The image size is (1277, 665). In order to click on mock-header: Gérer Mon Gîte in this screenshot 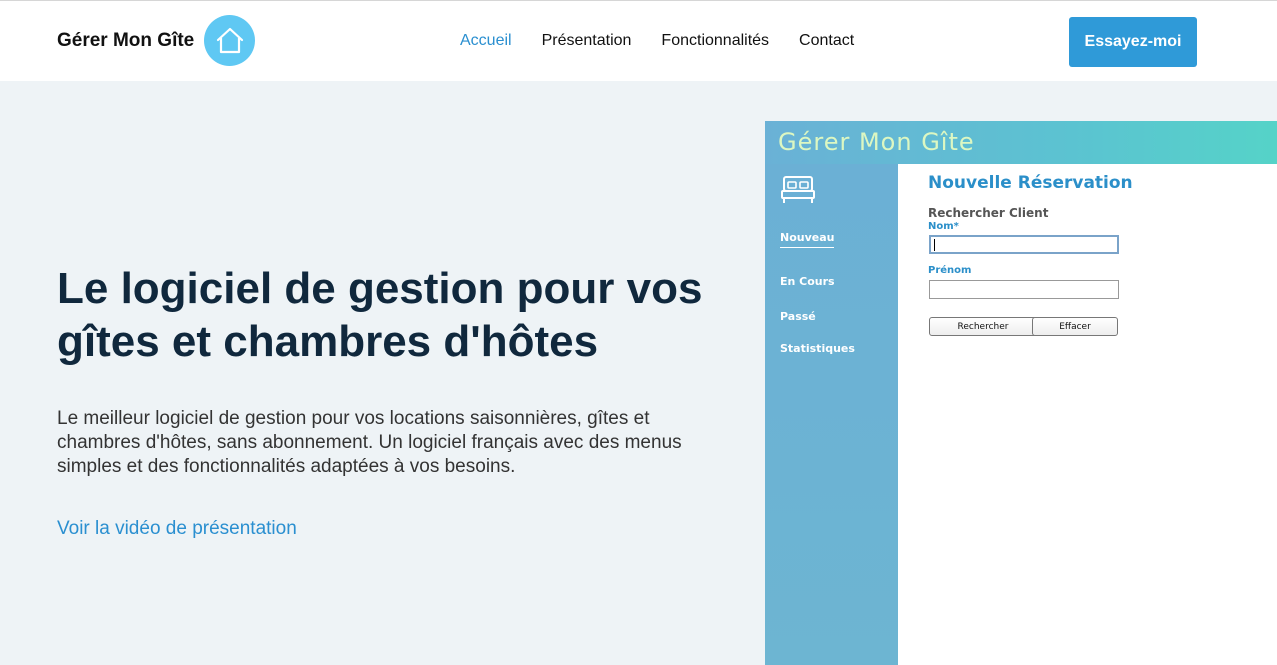, I will do `click(1021, 142)`.